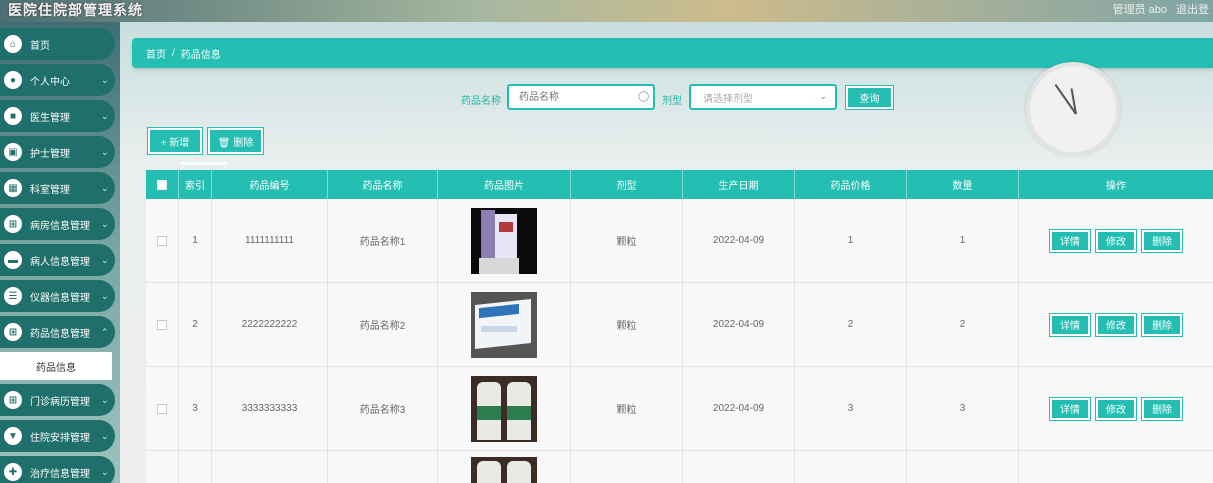 The image size is (1213, 483). Describe the element at coordinates (963, 240) in the screenshot. I see `cell-qty: 1` at that location.